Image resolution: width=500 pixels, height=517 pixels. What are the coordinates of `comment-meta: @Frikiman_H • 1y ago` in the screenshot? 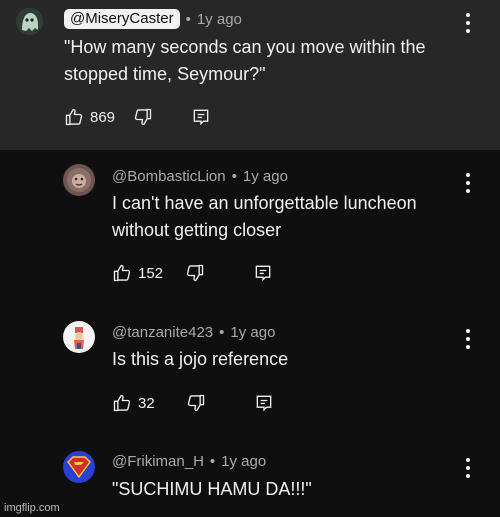 It's located at (189, 461).